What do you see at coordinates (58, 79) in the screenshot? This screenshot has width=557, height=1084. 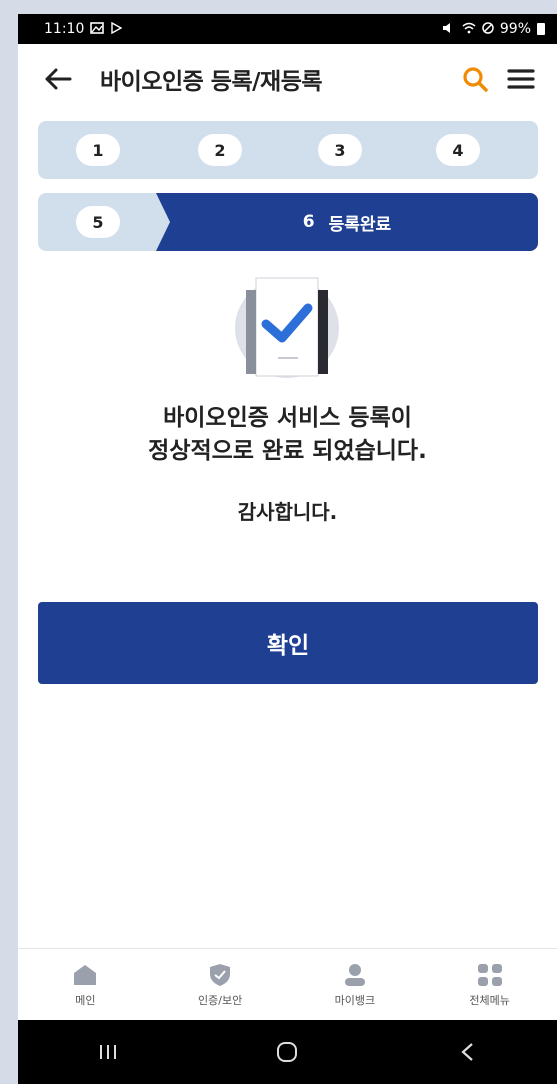 I see `back-arrow-icon` at bounding box center [58, 79].